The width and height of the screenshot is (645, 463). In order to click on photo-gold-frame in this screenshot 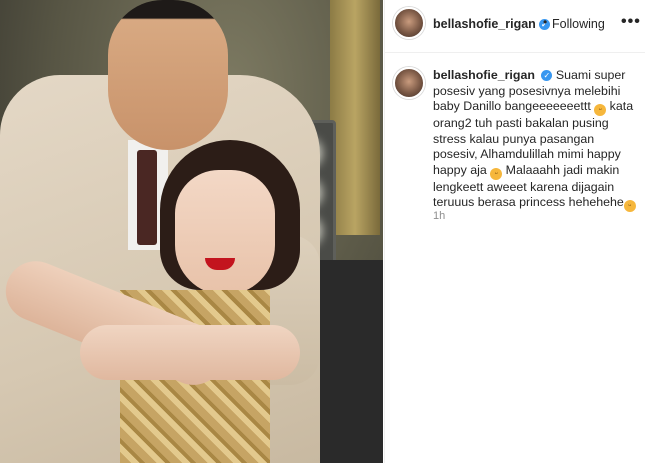, I will do `click(355, 117)`.